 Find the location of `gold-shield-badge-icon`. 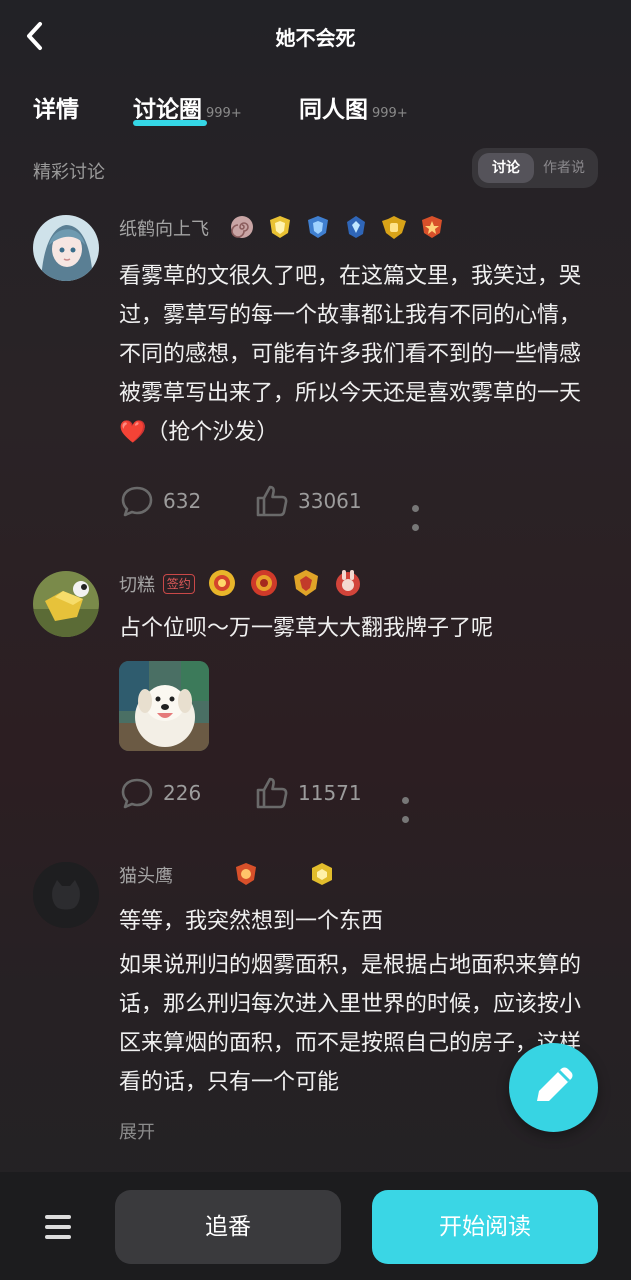

gold-shield-badge-icon is located at coordinates (280, 227).